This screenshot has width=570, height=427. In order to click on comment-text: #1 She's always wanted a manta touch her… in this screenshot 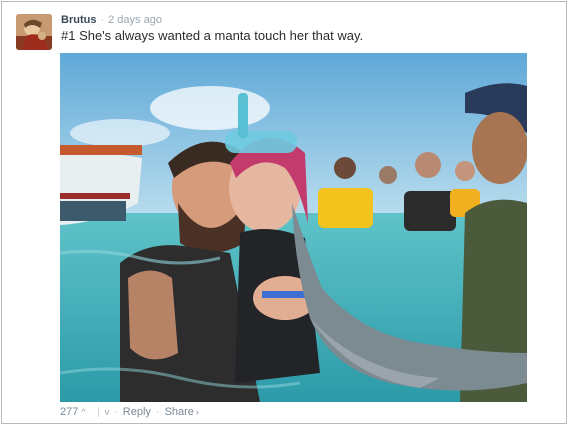, I will do `click(212, 35)`.